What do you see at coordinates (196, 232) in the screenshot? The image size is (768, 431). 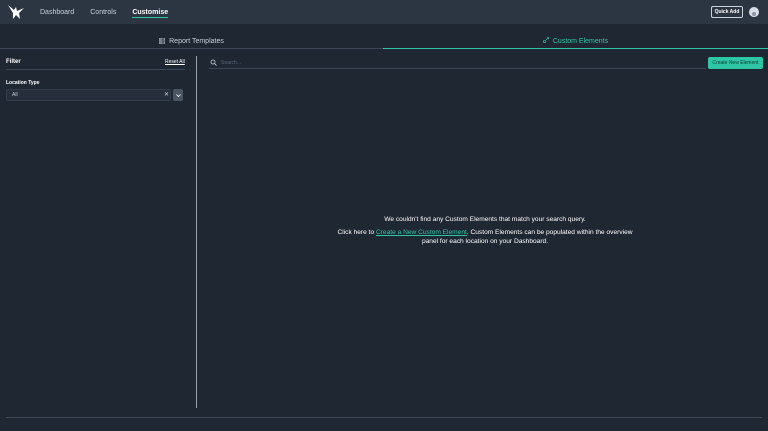 I see `panel-divider` at bounding box center [196, 232].